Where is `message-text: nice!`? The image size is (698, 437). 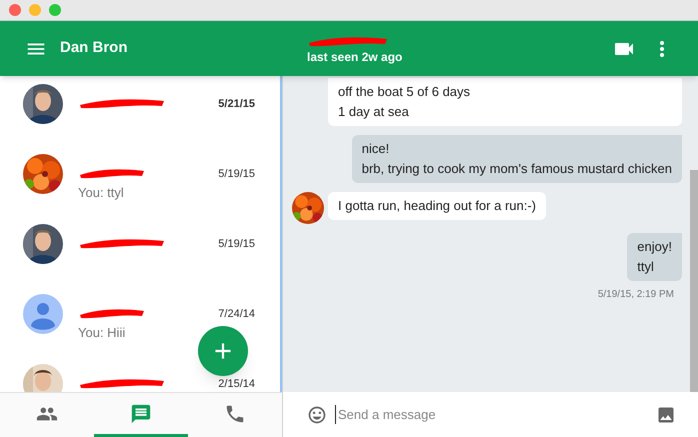 message-text: nice! is located at coordinates (376, 149).